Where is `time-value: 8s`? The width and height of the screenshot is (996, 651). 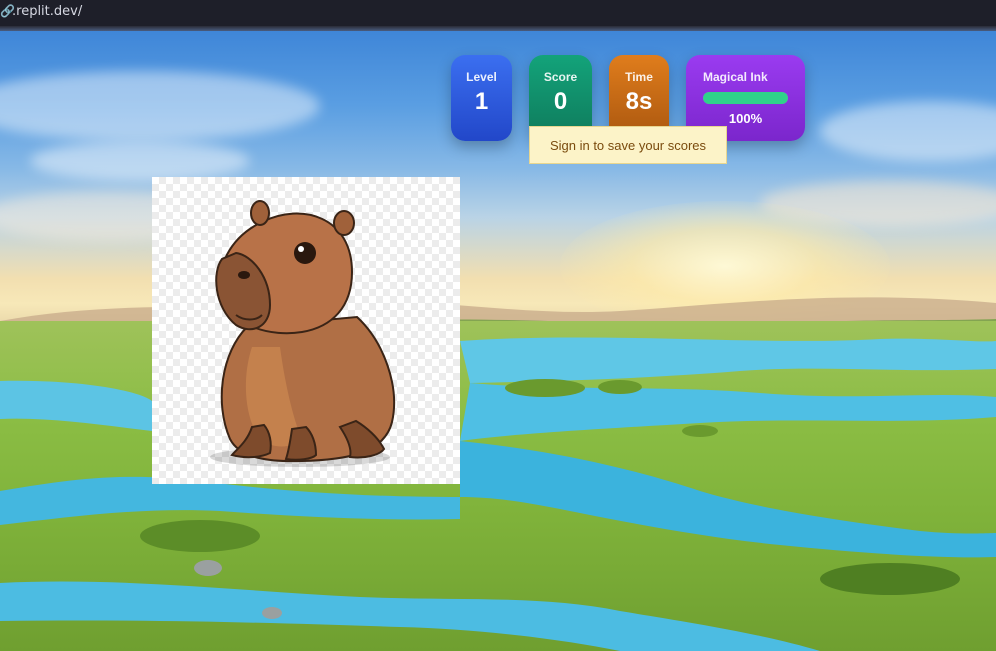
time-value: 8s is located at coordinates (639, 101).